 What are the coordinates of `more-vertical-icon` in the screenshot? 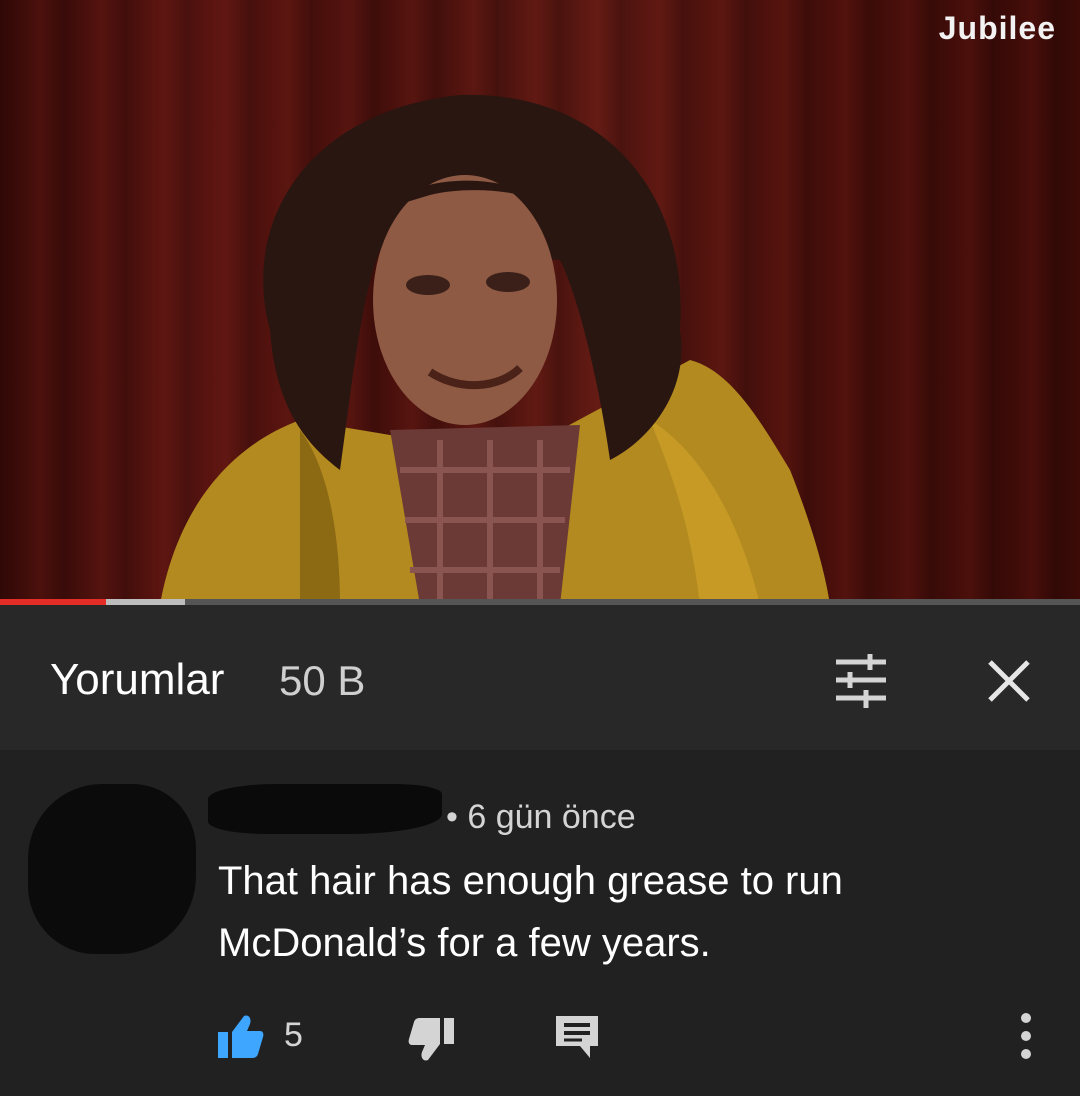 It's located at (1026, 1036).